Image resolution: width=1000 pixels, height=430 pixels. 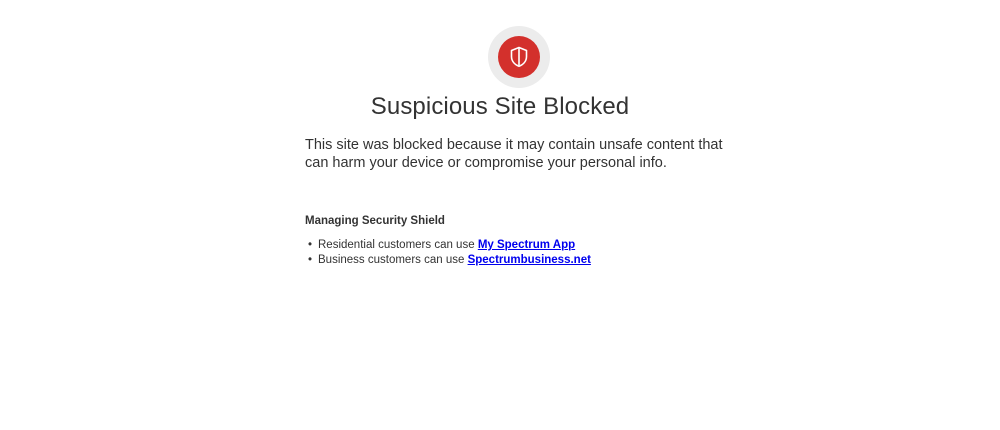 I want to click on list-item-text: Residential customers can use, so click(x=398, y=245).